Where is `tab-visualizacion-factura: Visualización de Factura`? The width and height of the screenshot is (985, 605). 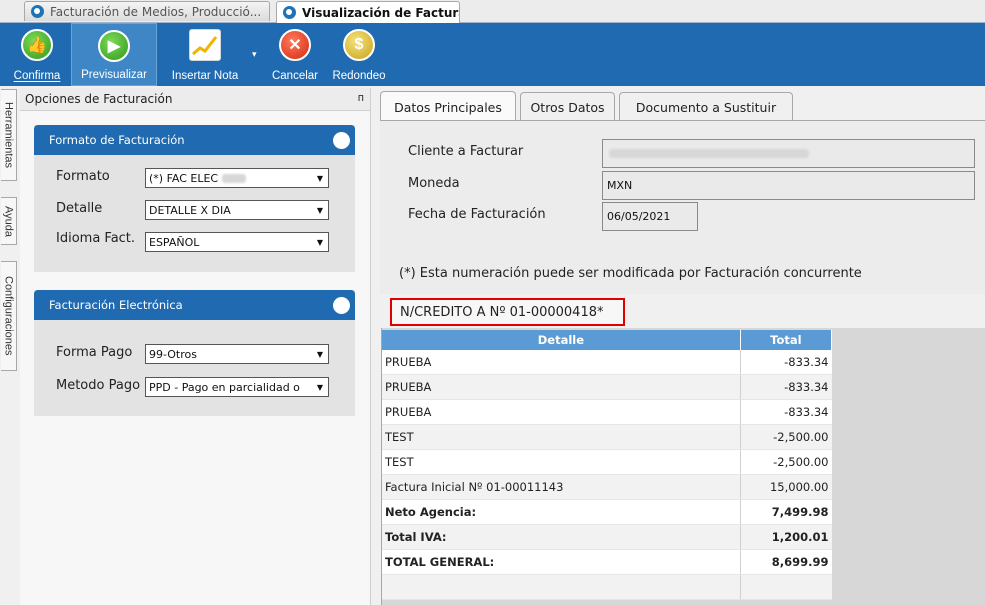 tab-visualizacion-factura: Visualización de Factura is located at coordinates (368, 12).